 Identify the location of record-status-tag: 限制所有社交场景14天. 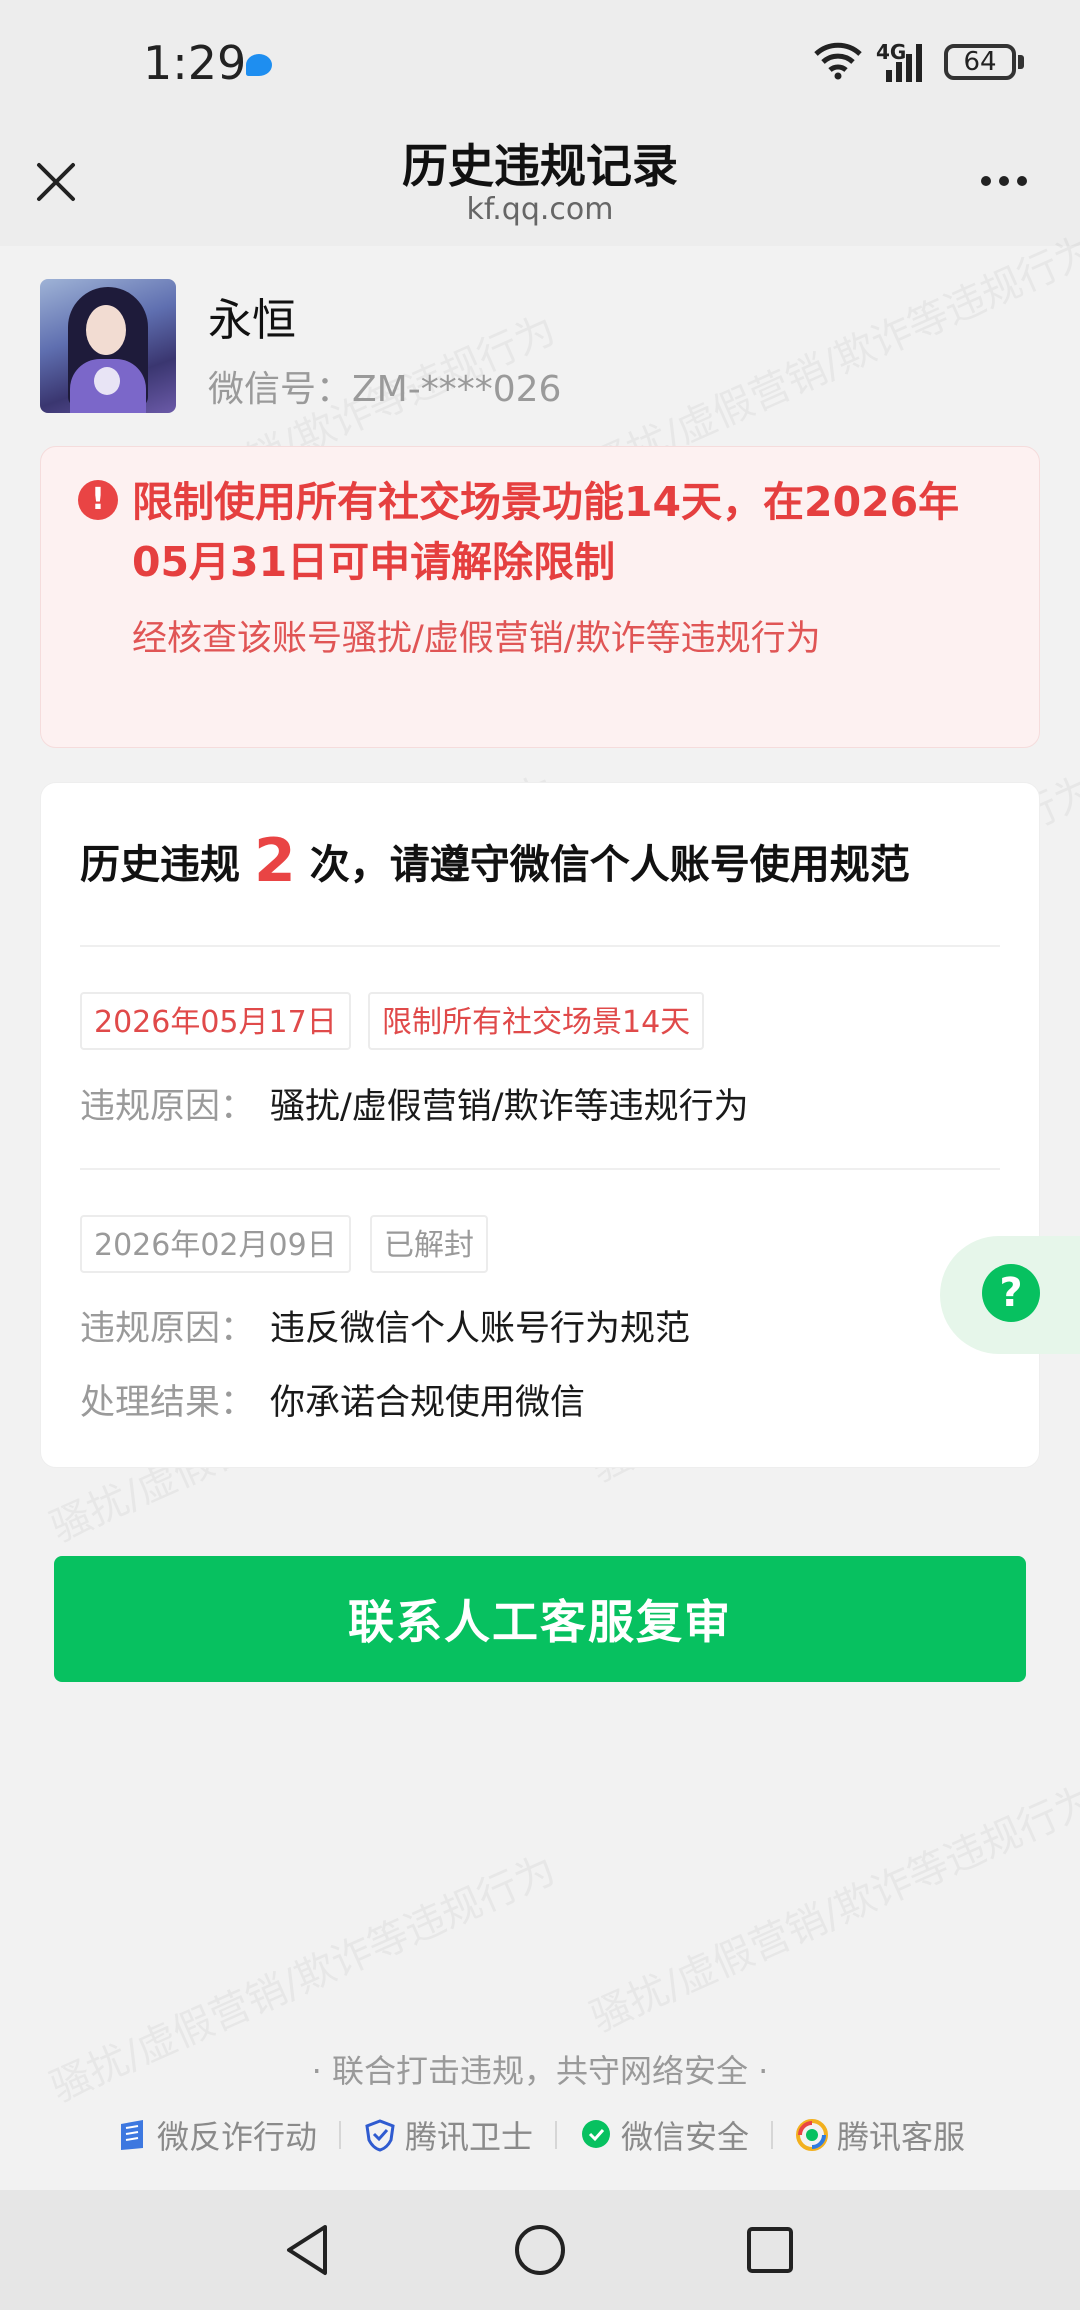
(536, 1021).